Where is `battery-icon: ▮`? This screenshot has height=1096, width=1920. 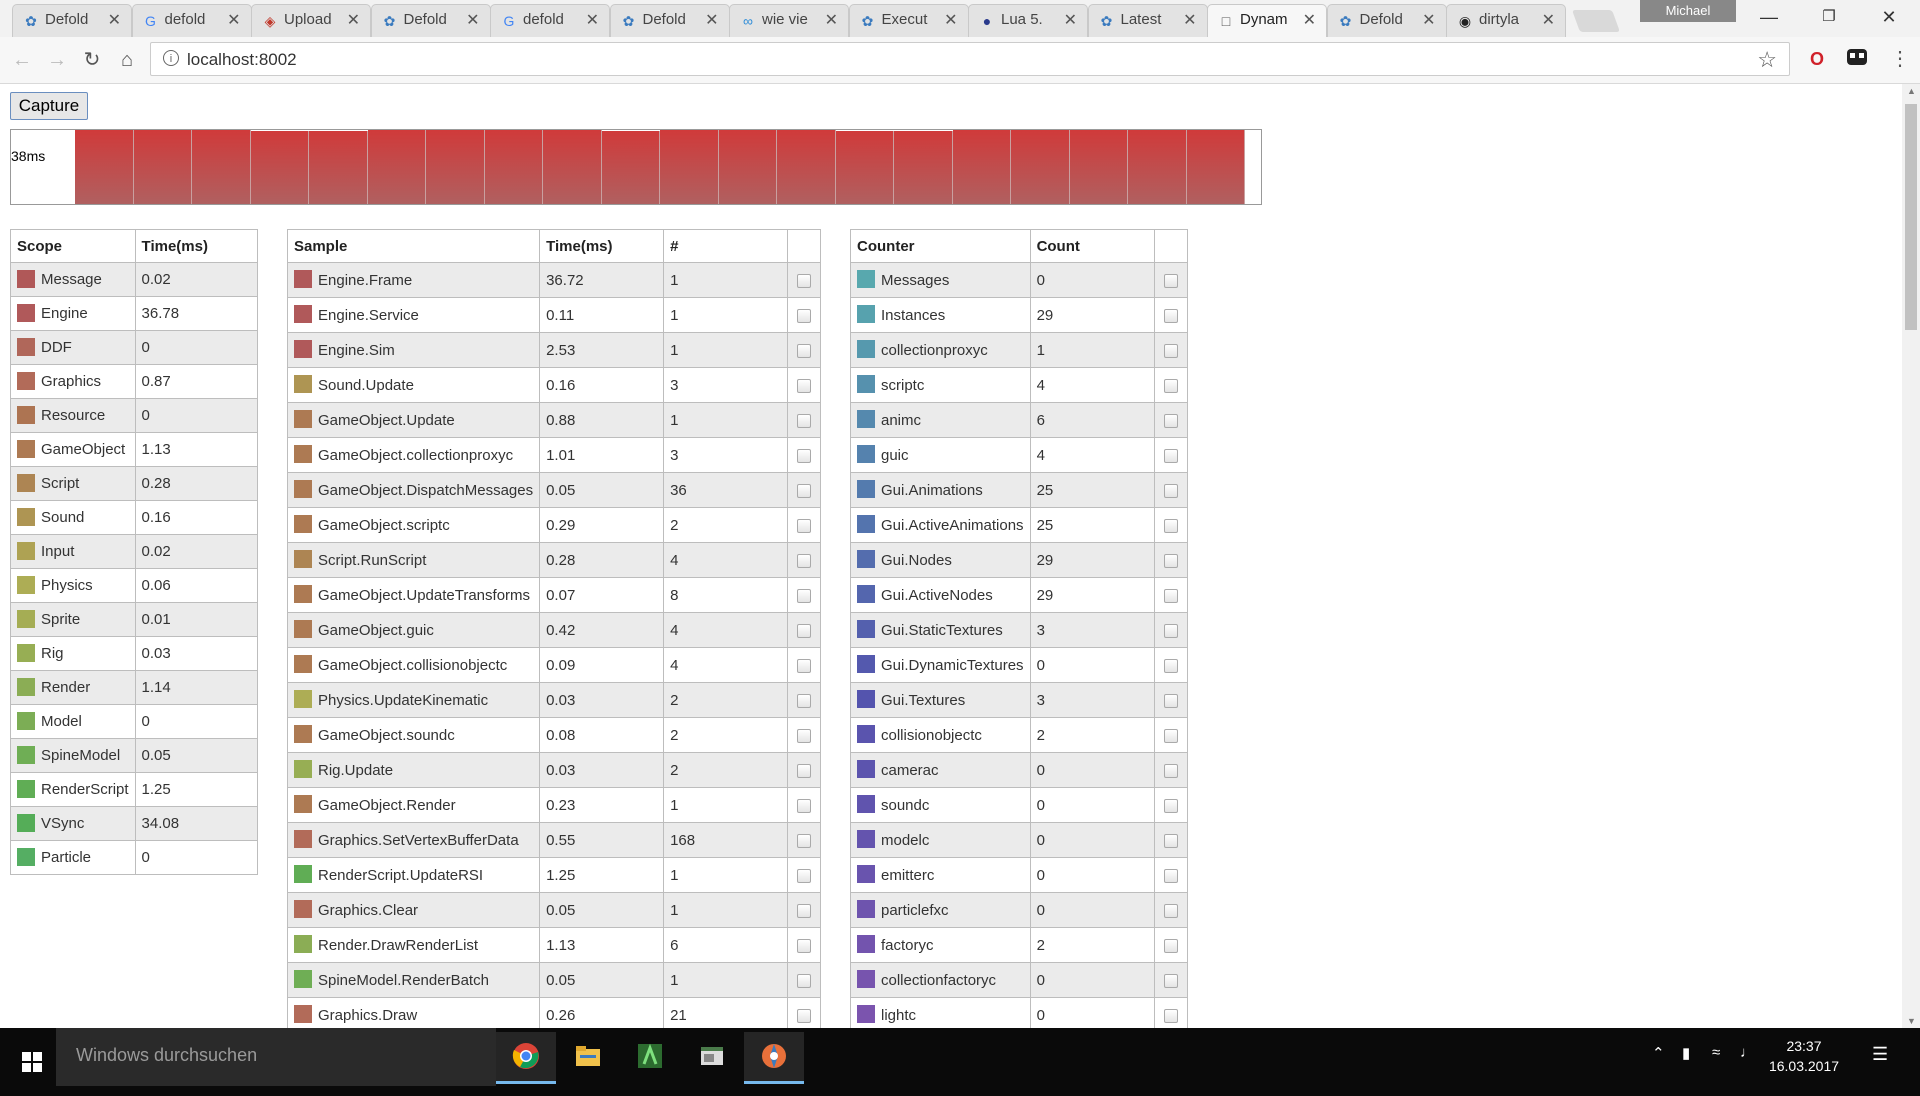
battery-icon: ▮ is located at coordinates (1686, 1053).